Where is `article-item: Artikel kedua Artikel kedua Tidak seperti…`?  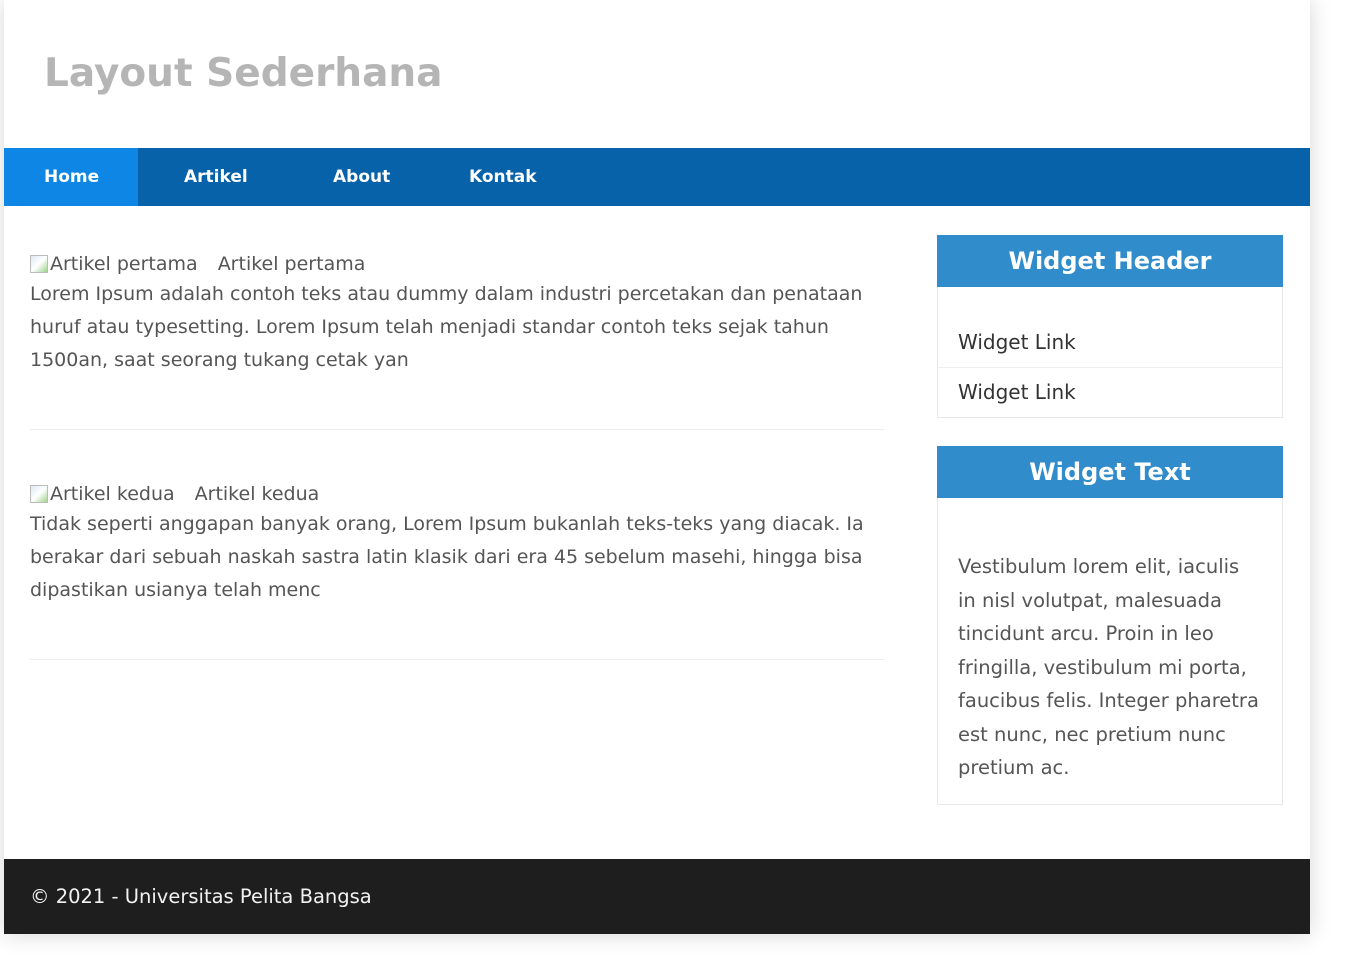 article-item: Artikel kedua Artikel kedua Tidak seperti… is located at coordinates (457, 561).